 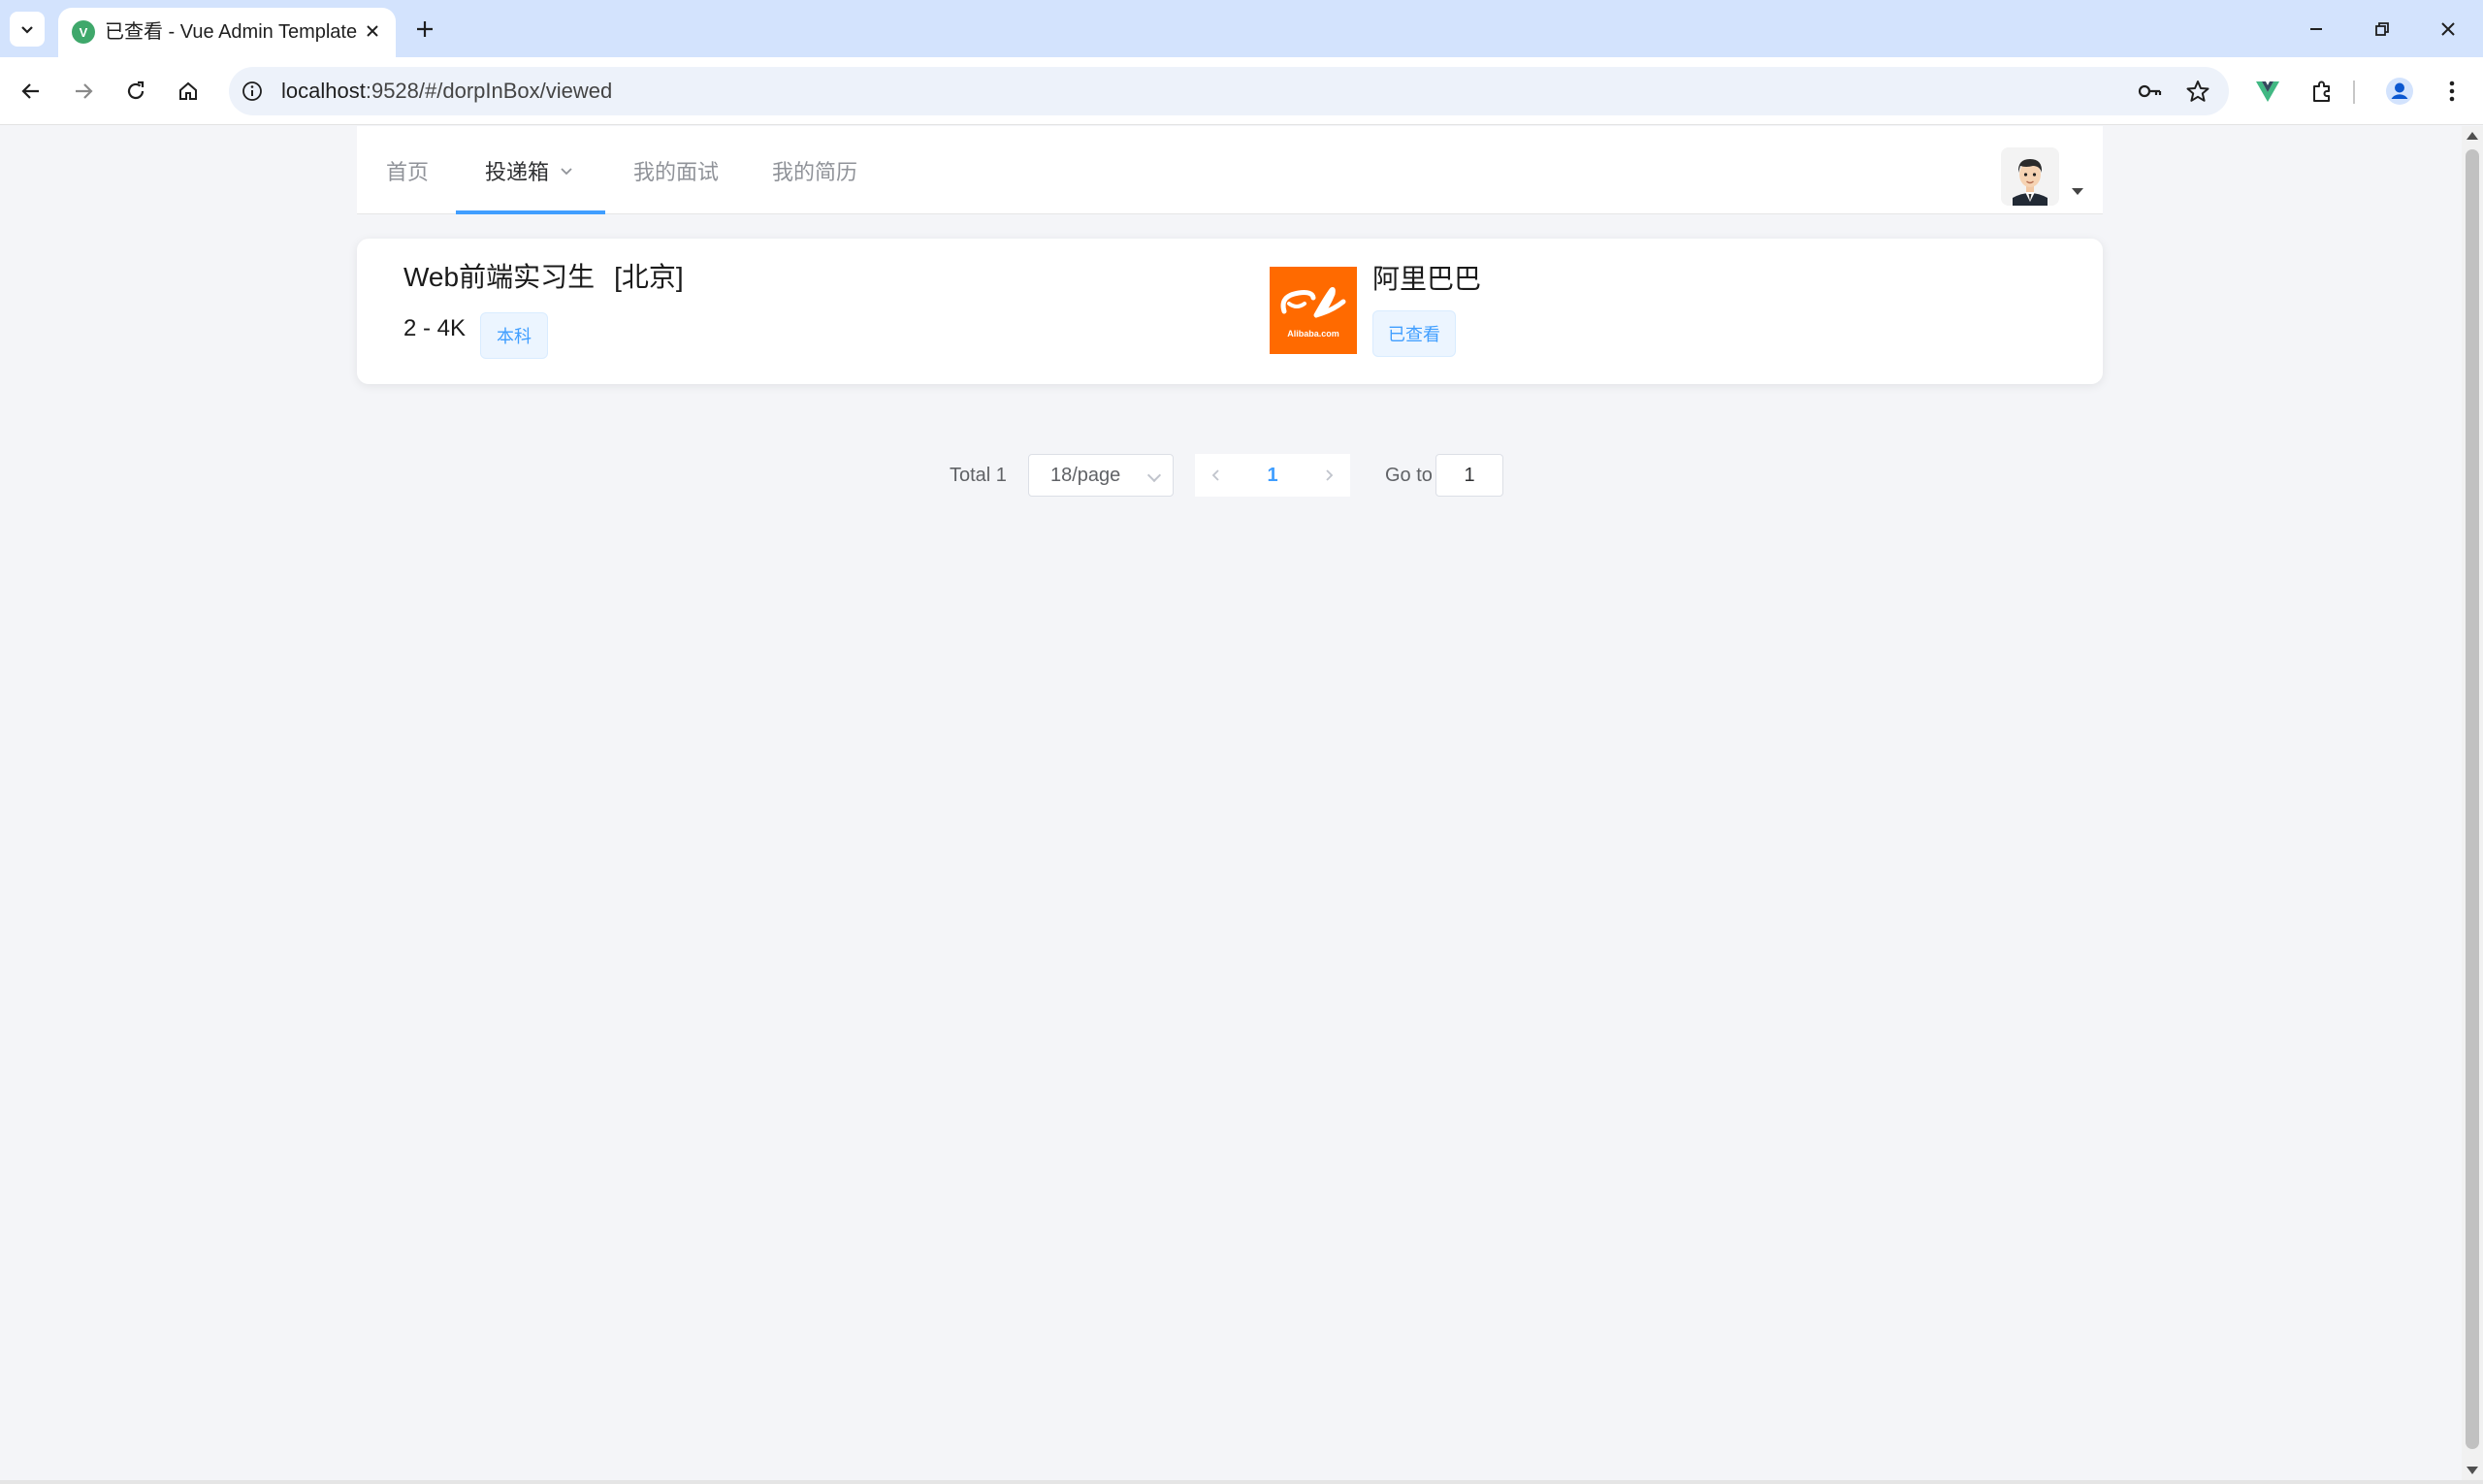 What do you see at coordinates (1242, 1482) in the screenshot?
I see `window-bottom-edge` at bounding box center [1242, 1482].